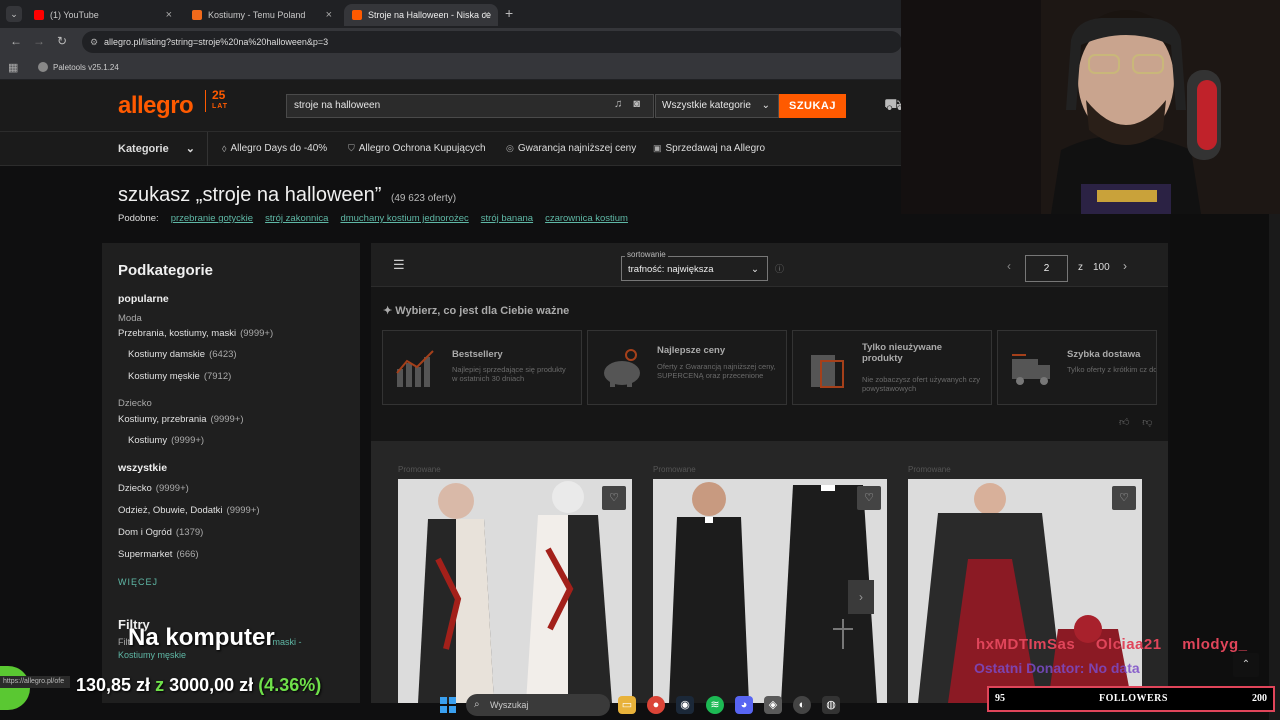 The image size is (1280, 720). What do you see at coordinates (197, 15) in the screenshot?
I see `temu-icon` at bounding box center [197, 15].